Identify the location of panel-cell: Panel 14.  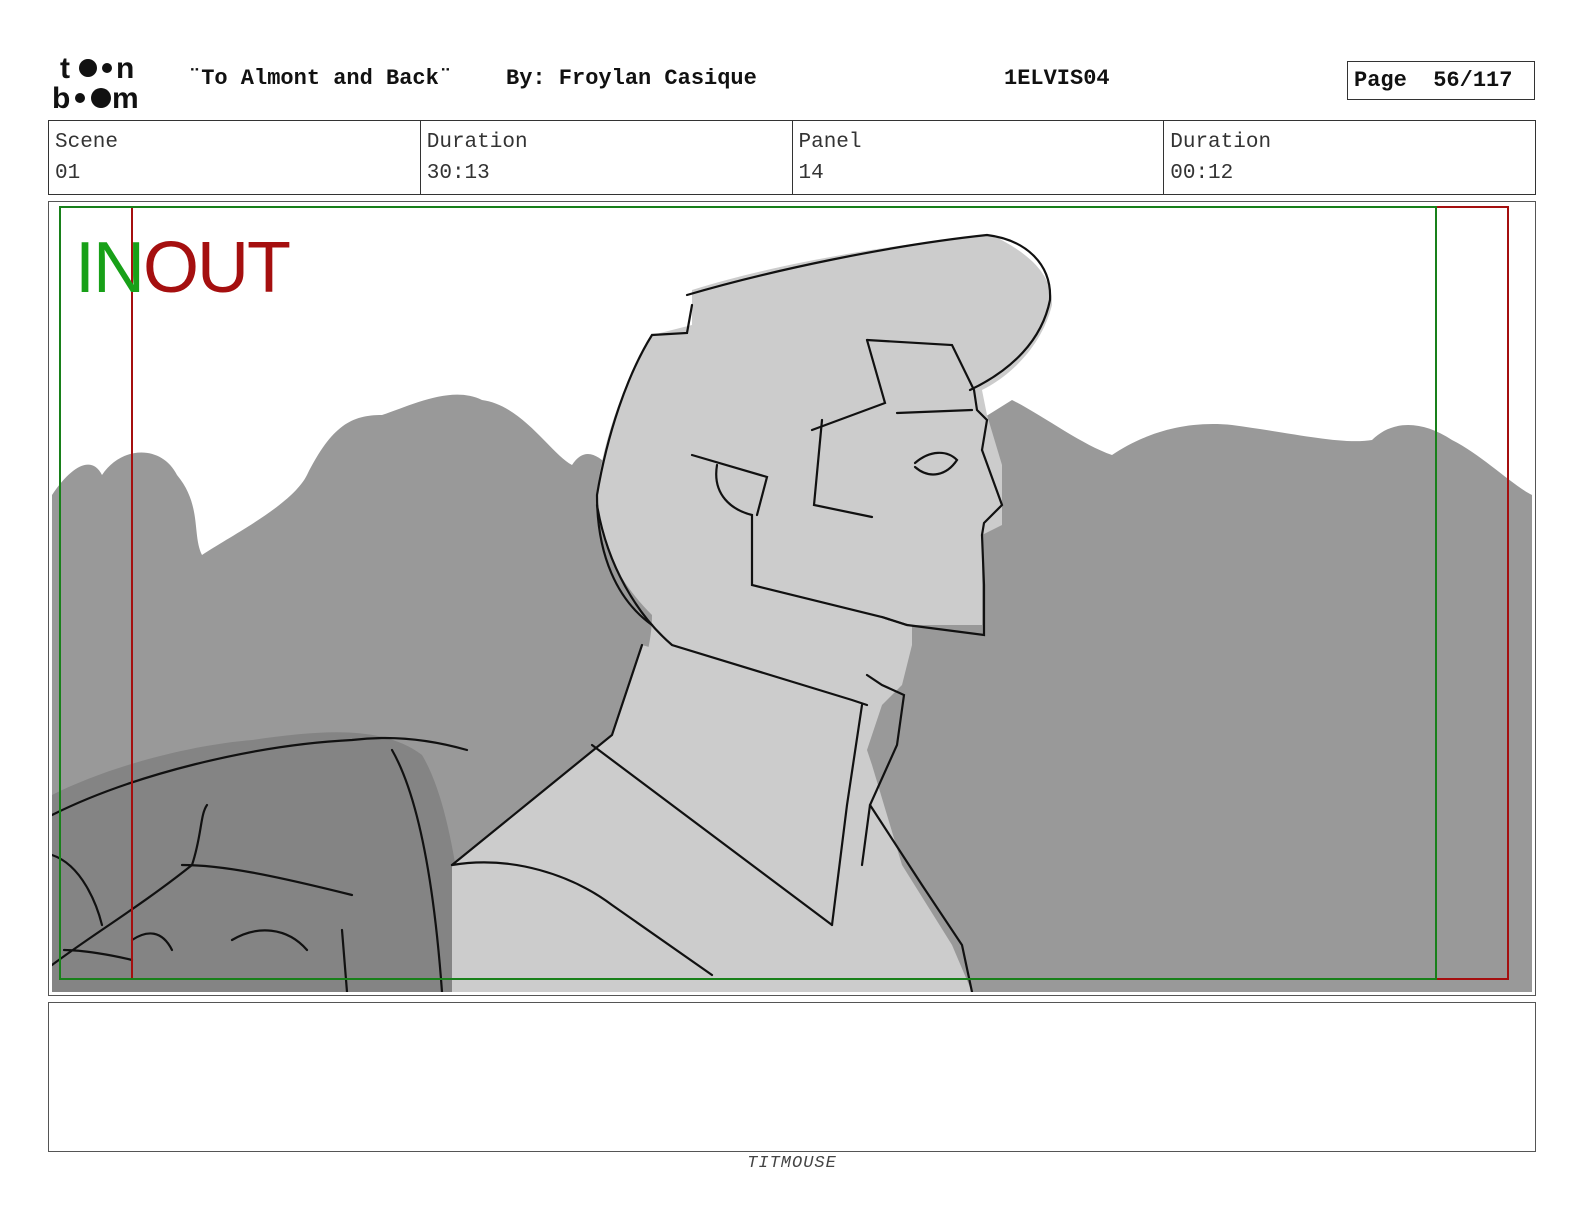
(979, 157).